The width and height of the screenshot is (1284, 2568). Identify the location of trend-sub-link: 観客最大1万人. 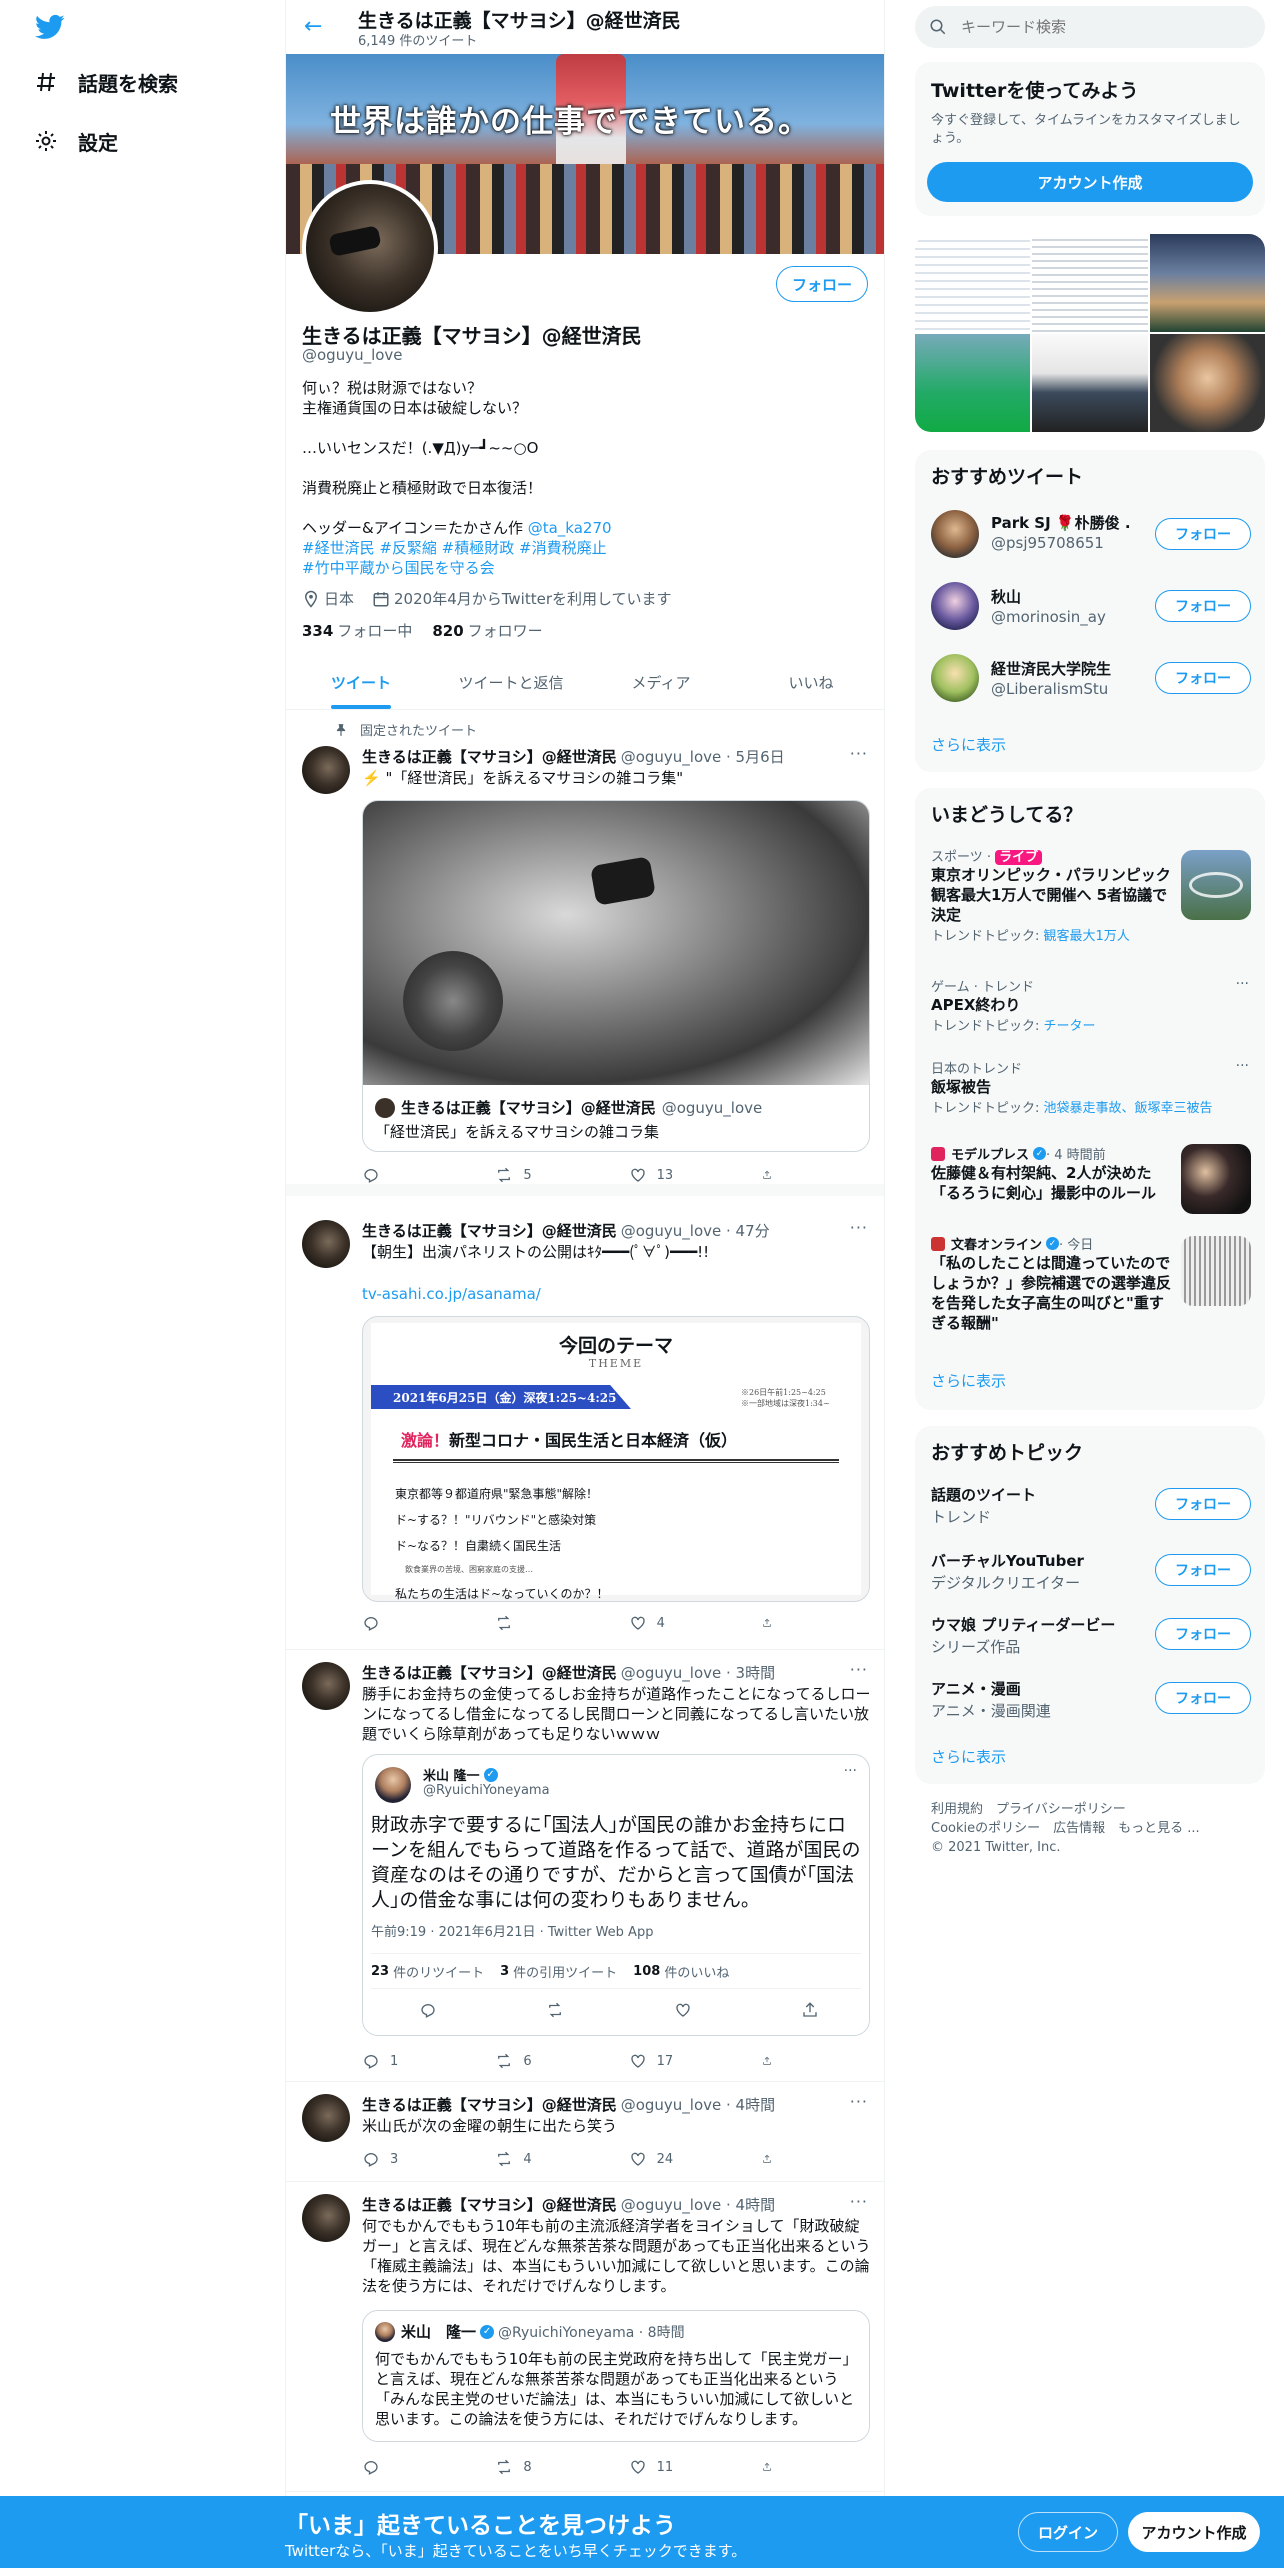
(1087, 936).